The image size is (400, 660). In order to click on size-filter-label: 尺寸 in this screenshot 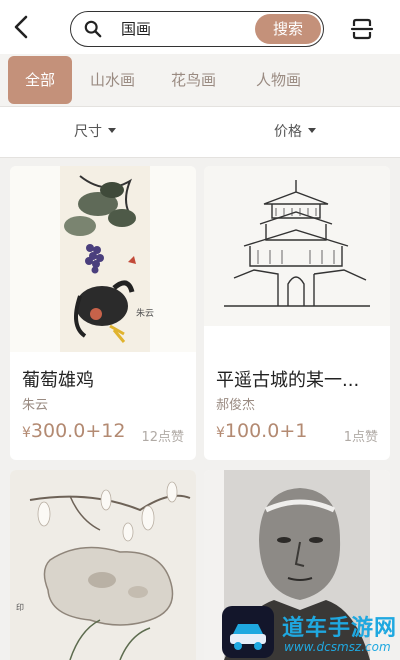, I will do `click(88, 132)`.